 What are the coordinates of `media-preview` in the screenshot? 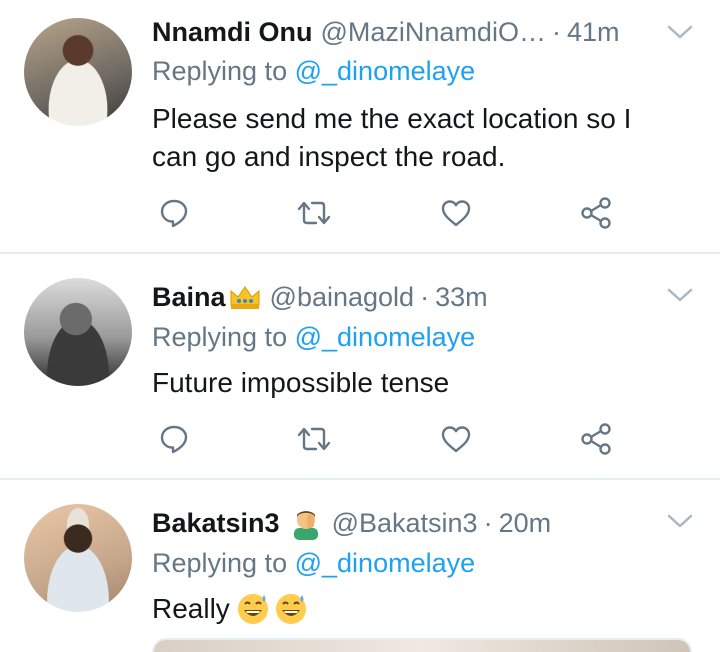 It's located at (422, 645).